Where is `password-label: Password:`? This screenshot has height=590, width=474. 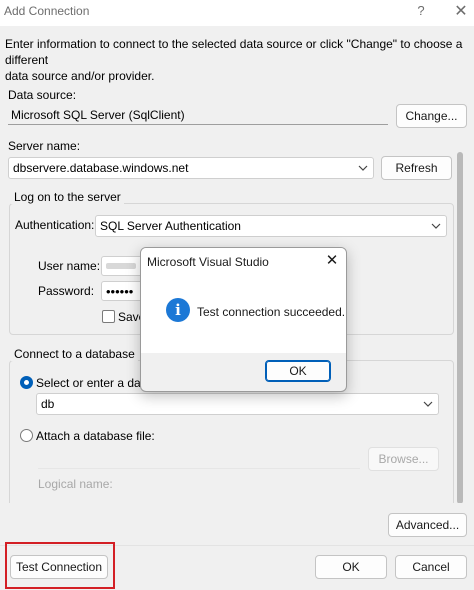 password-label: Password: is located at coordinates (66, 291).